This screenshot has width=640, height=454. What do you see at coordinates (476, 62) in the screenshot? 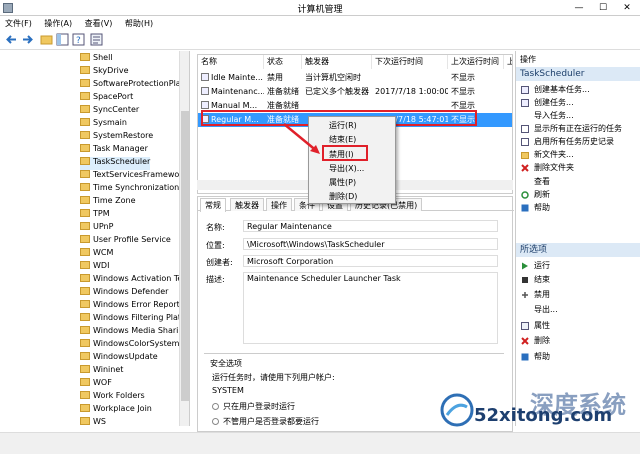
I see `column-header-last-run: 上次运行时间` at bounding box center [476, 62].